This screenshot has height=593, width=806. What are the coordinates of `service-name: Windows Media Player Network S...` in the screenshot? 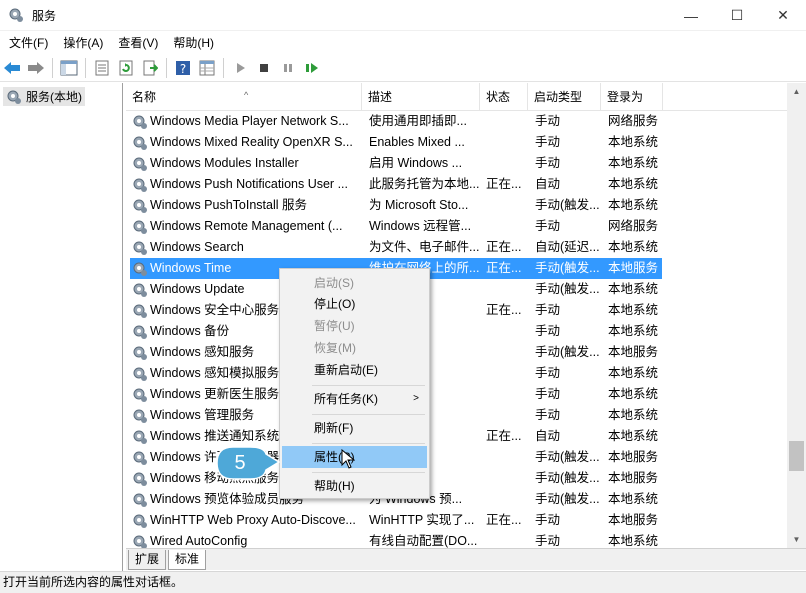 It's located at (249, 121).